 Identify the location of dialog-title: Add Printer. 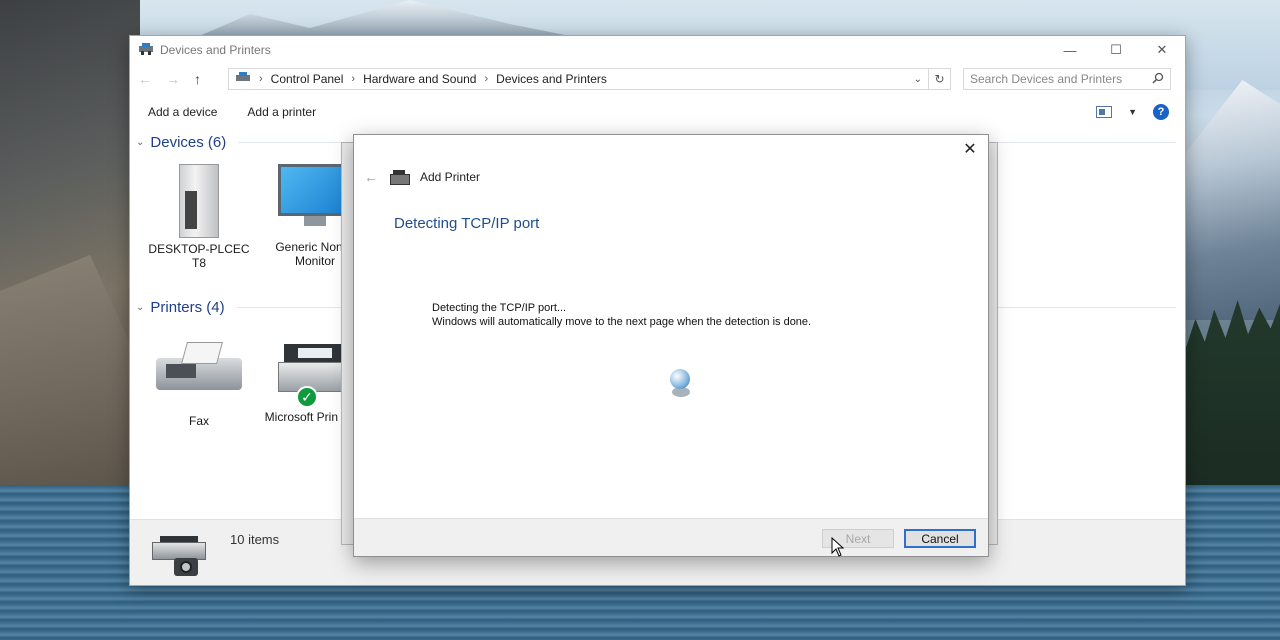
(450, 177).